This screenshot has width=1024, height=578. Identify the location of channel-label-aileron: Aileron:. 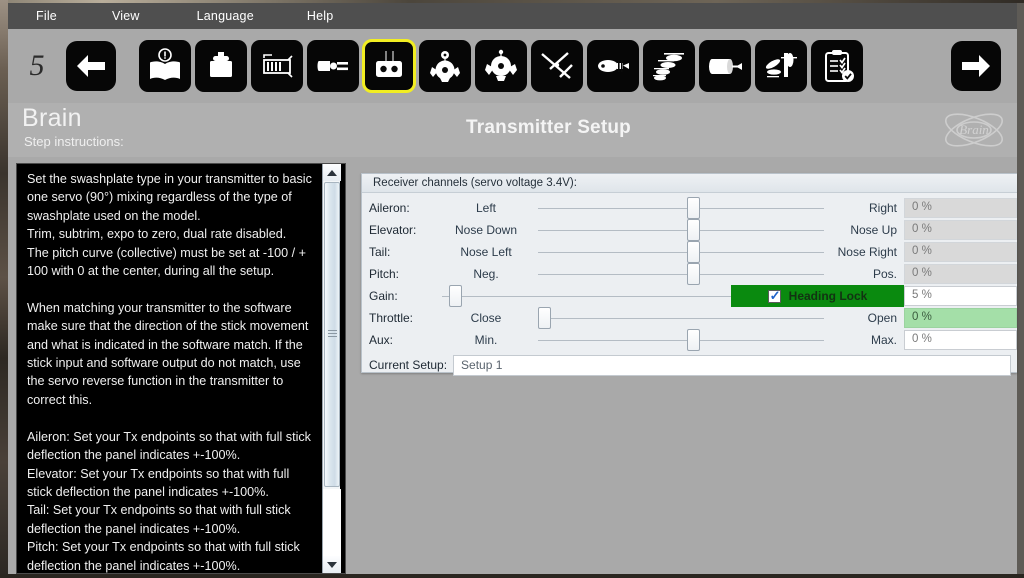
(389, 208).